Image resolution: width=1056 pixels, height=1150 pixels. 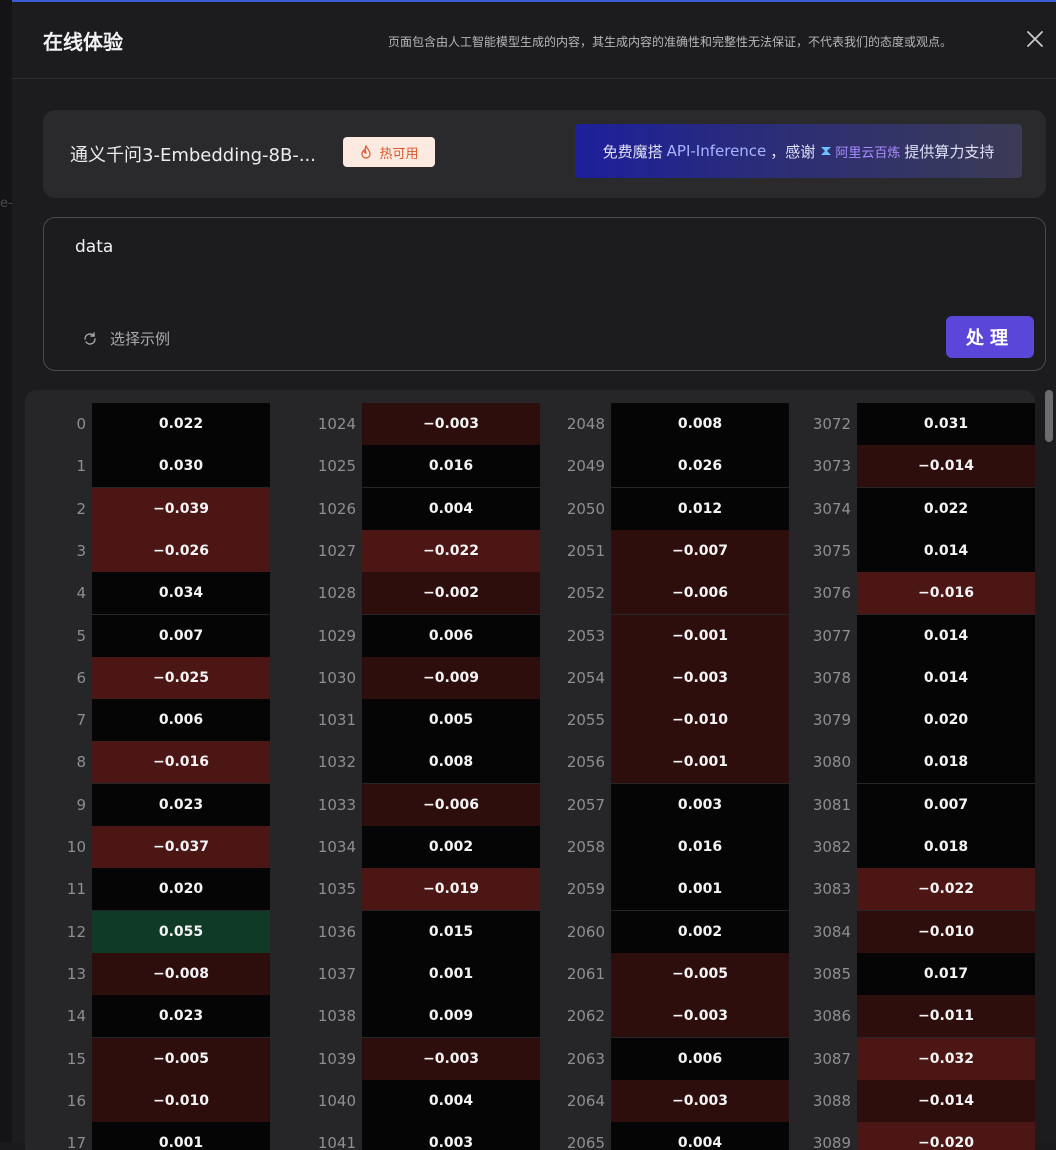 What do you see at coordinates (366, 152) in the screenshot?
I see `flame-icon` at bounding box center [366, 152].